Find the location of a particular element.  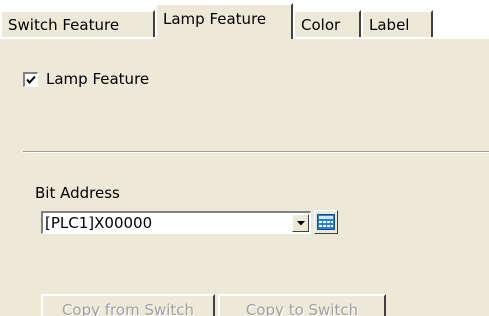

tab-lamp-feature: Lamp Feature is located at coordinates (224, 21).